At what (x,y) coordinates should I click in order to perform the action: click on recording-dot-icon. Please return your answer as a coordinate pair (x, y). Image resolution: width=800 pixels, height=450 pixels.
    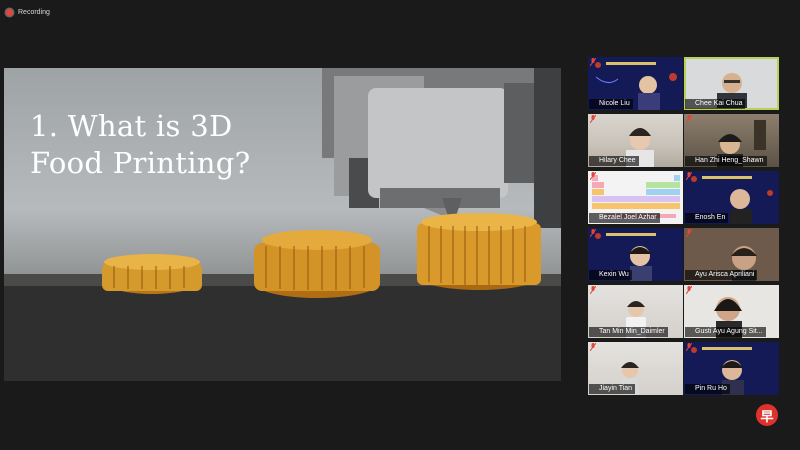
    Looking at the image, I should click on (9, 12).